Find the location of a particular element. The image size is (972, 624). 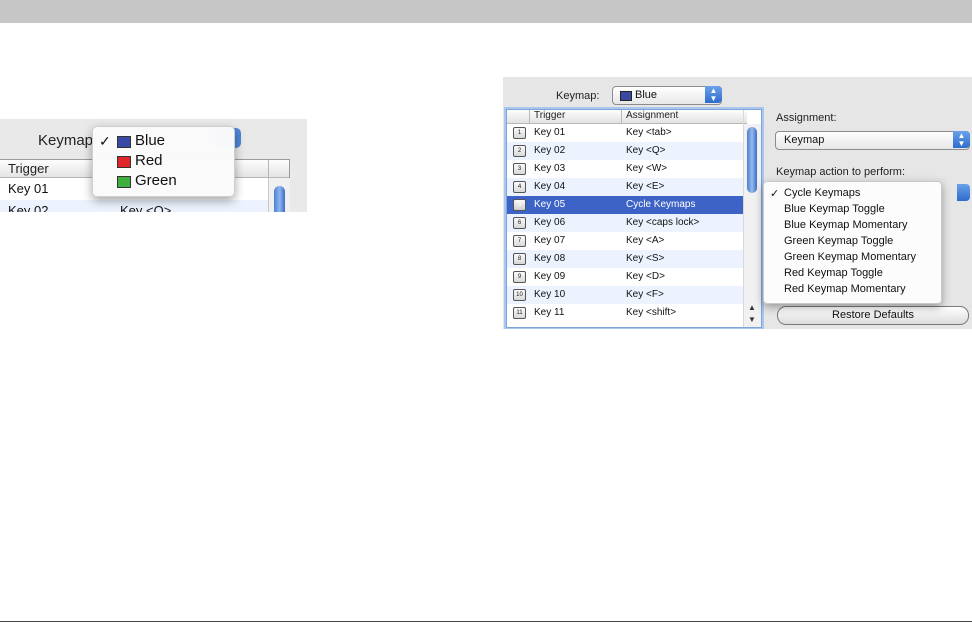

assignment-cell: Key <E> is located at coordinates (645, 186).